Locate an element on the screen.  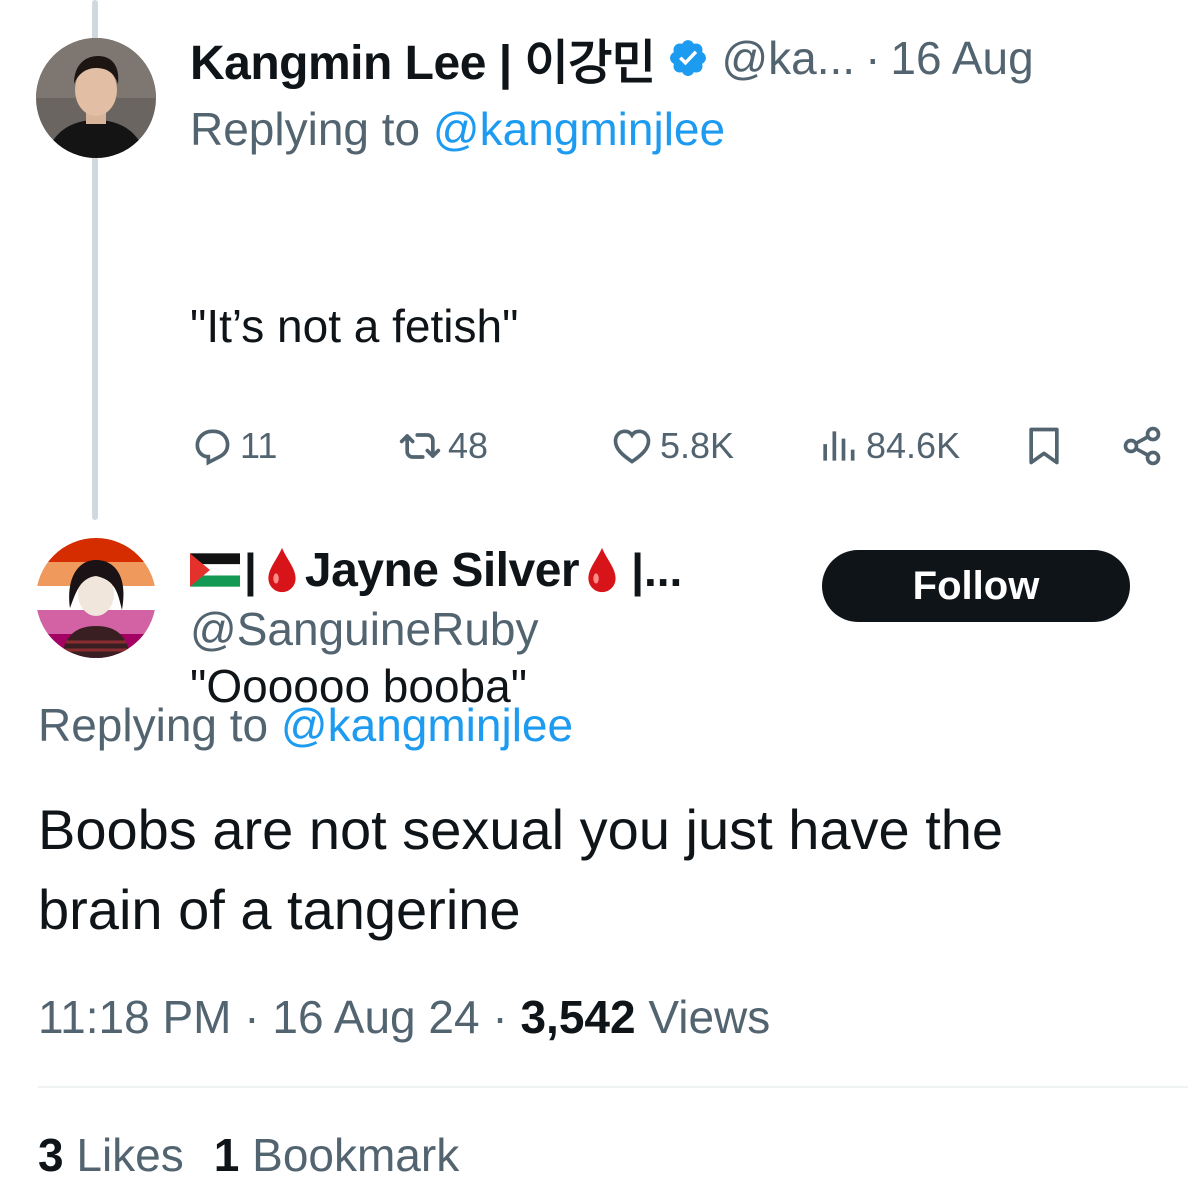
bookmark-button is located at coordinates (1044, 446).